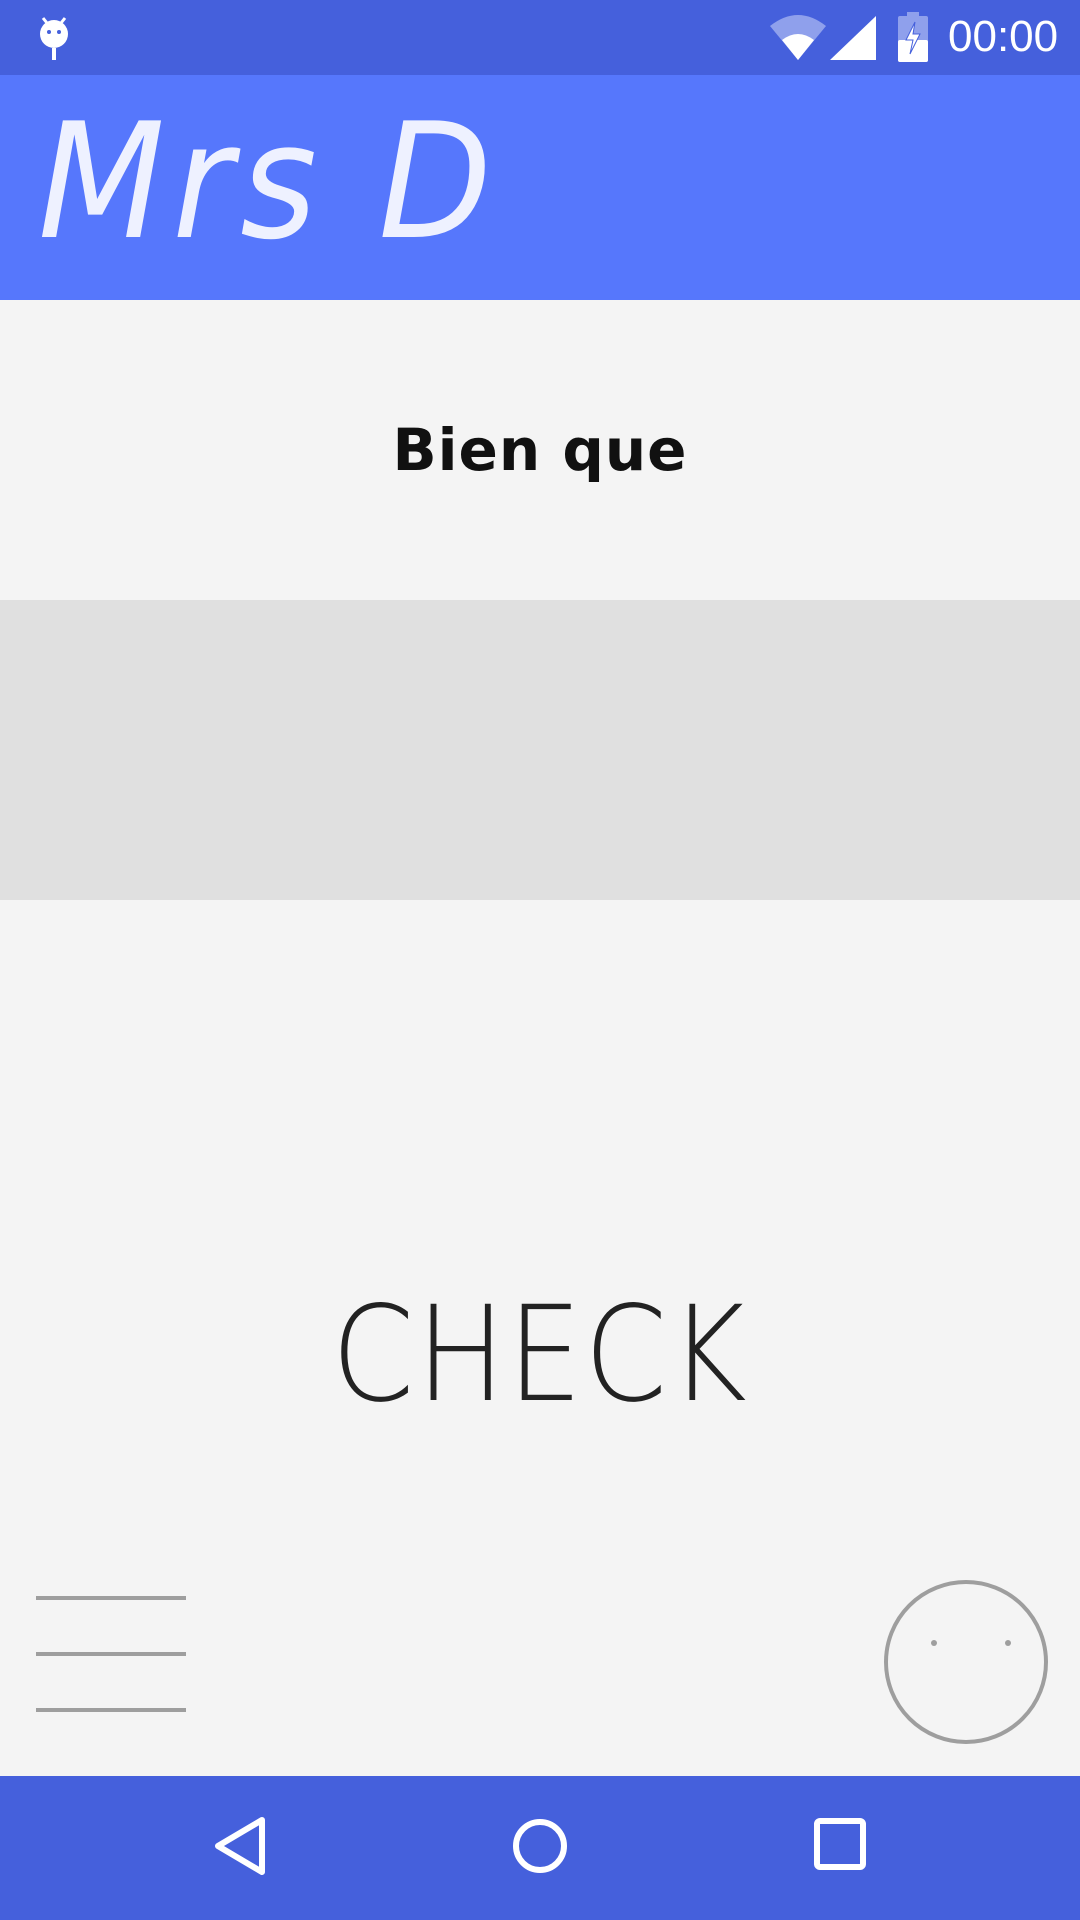 Image resolution: width=1080 pixels, height=1920 pixels. I want to click on face-eye-right, so click(1008, 1643).